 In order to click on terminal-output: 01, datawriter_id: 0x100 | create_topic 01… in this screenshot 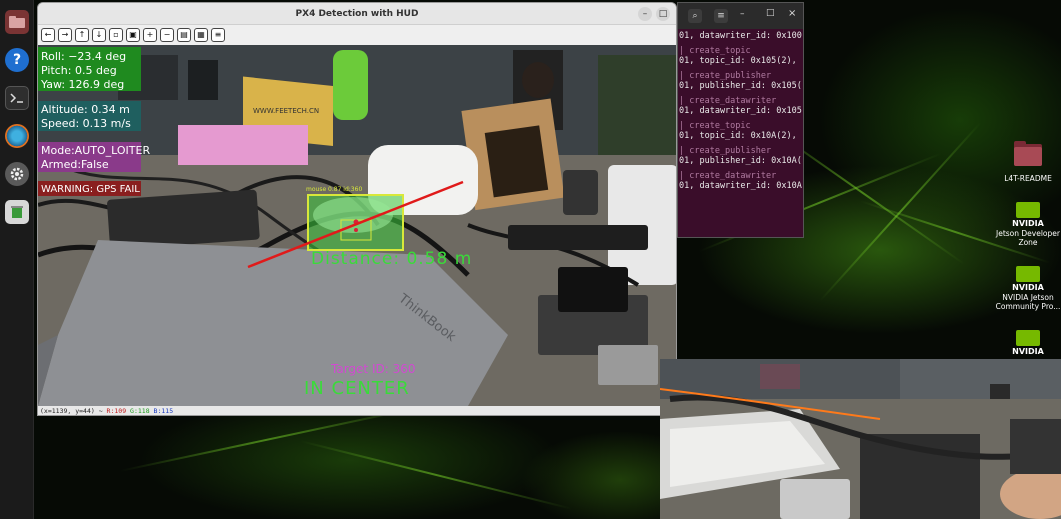, I will do `click(740, 110)`.